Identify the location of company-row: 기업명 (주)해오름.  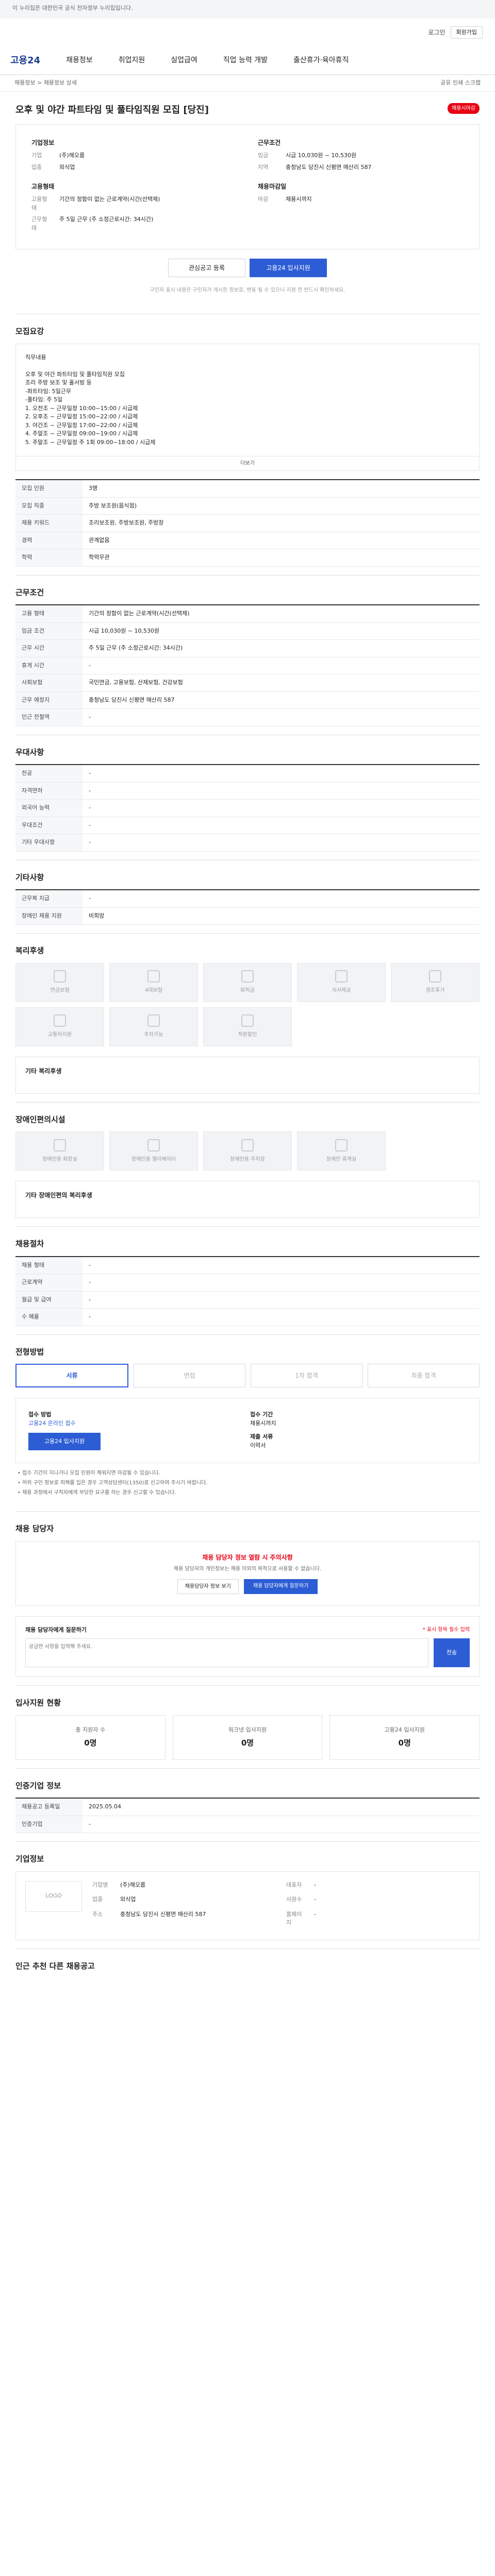
(119, 1884).